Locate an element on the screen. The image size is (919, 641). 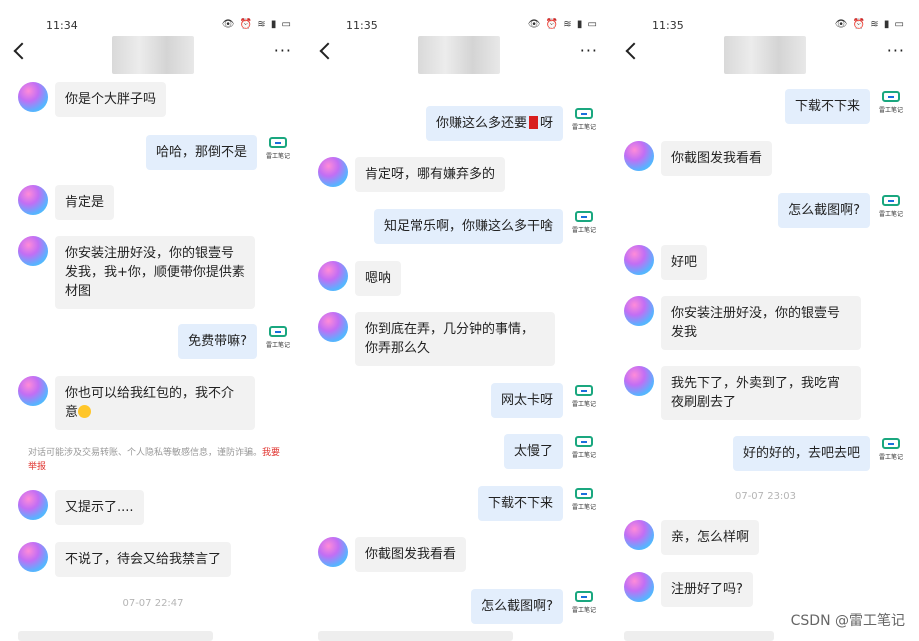
message-incoming: 你是个大胖子吗 is located at coordinates (92, 99).